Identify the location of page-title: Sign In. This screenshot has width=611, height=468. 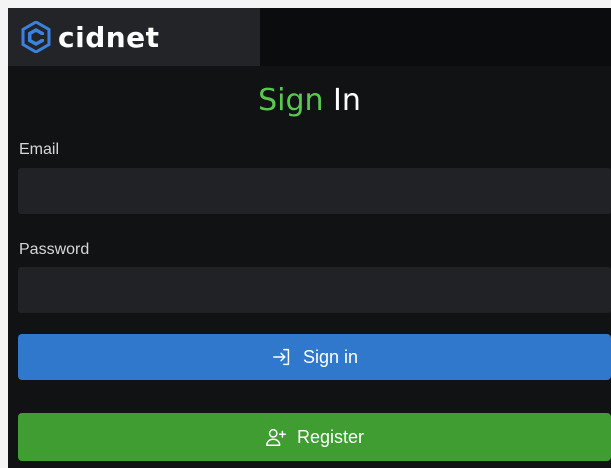
(309, 101).